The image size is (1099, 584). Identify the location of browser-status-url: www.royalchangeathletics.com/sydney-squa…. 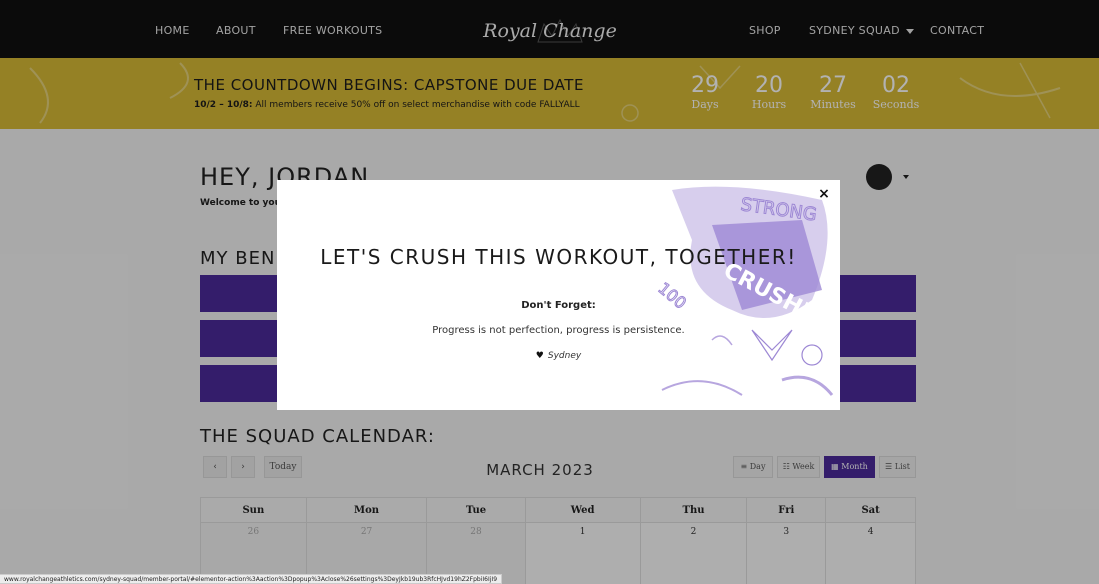
(251, 579).